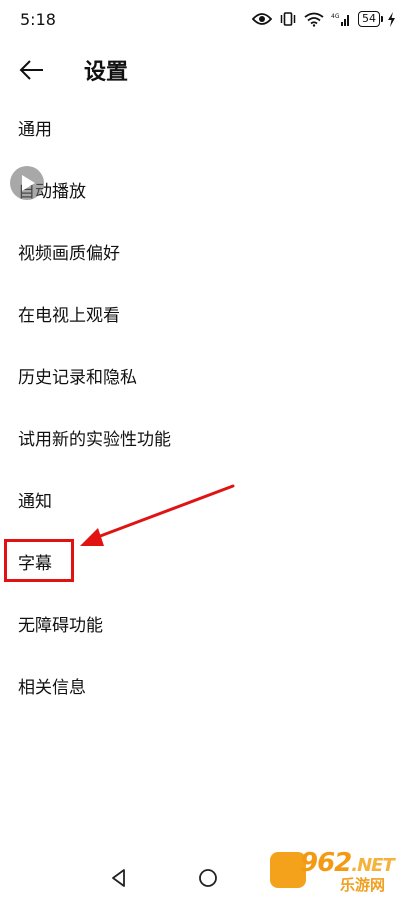 The width and height of the screenshot is (416, 900). I want to click on settings-item-about: 相关信息, so click(208, 685).